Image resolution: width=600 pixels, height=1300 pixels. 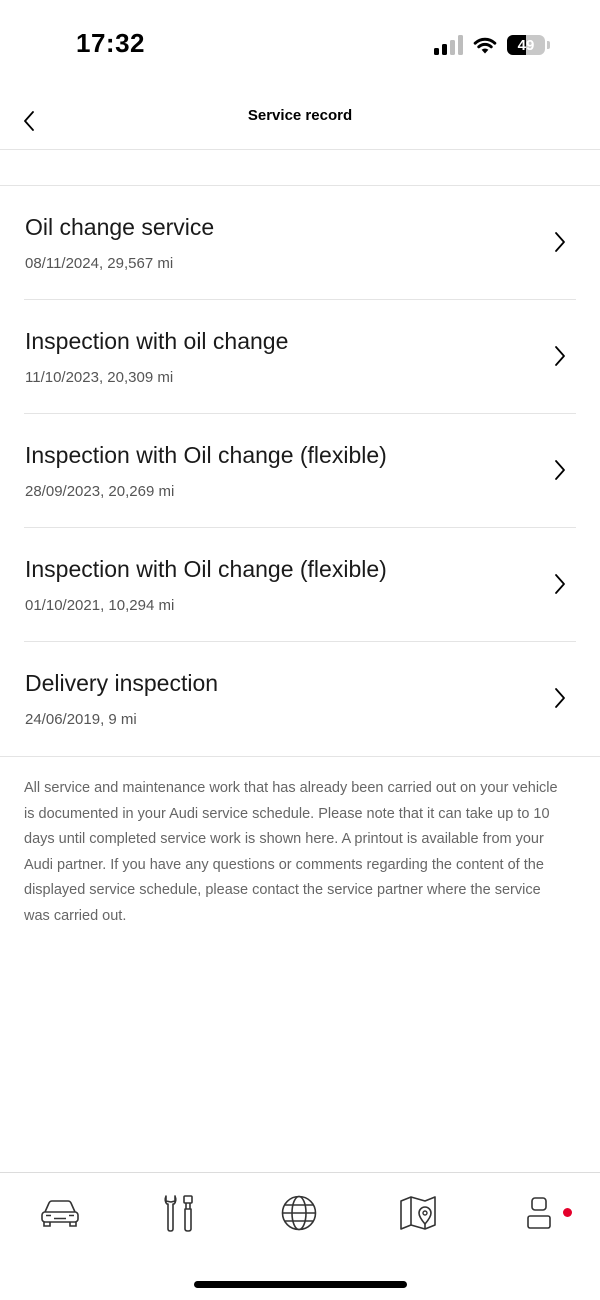 I want to click on signal-icon, so click(x=448, y=45).